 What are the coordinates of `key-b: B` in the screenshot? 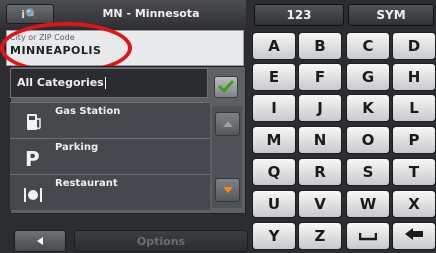 It's located at (320, 46).